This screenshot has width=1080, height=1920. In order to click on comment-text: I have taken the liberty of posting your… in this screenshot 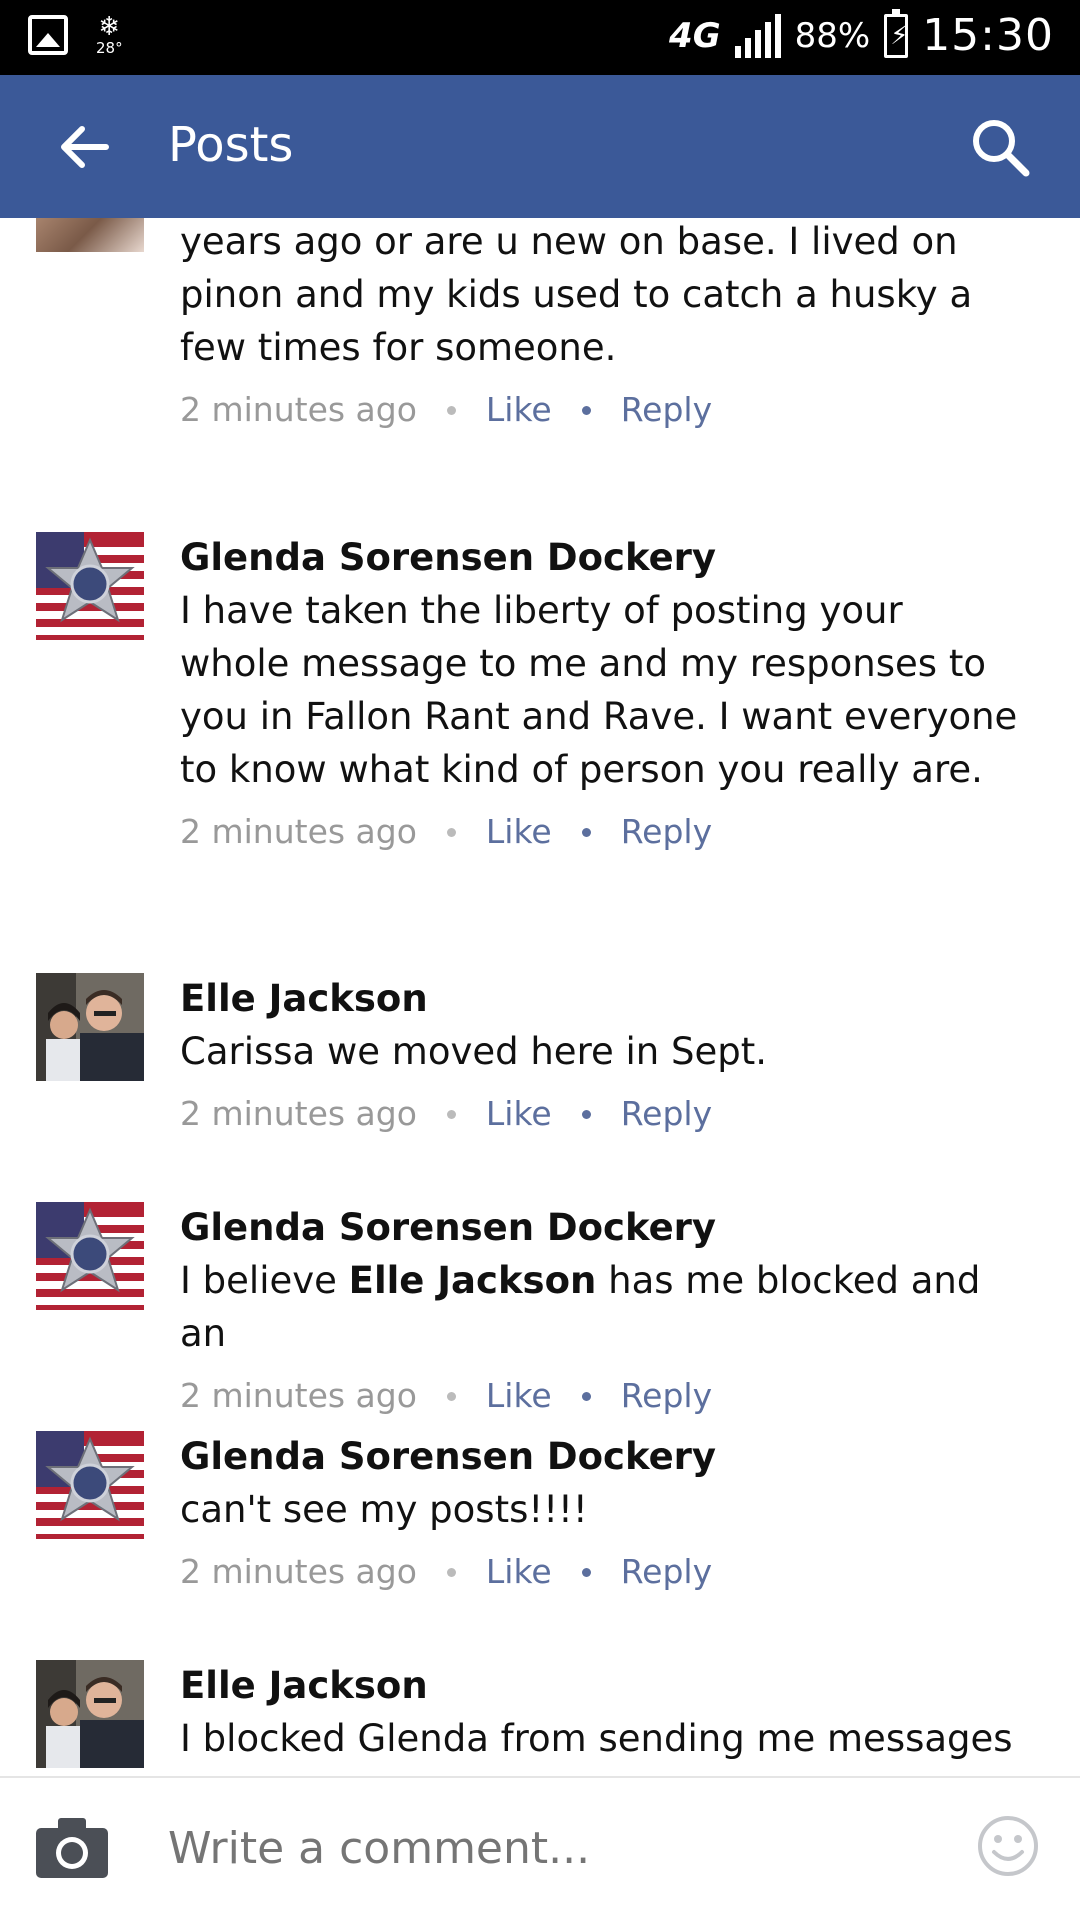, I will do `click(599, 690)`.